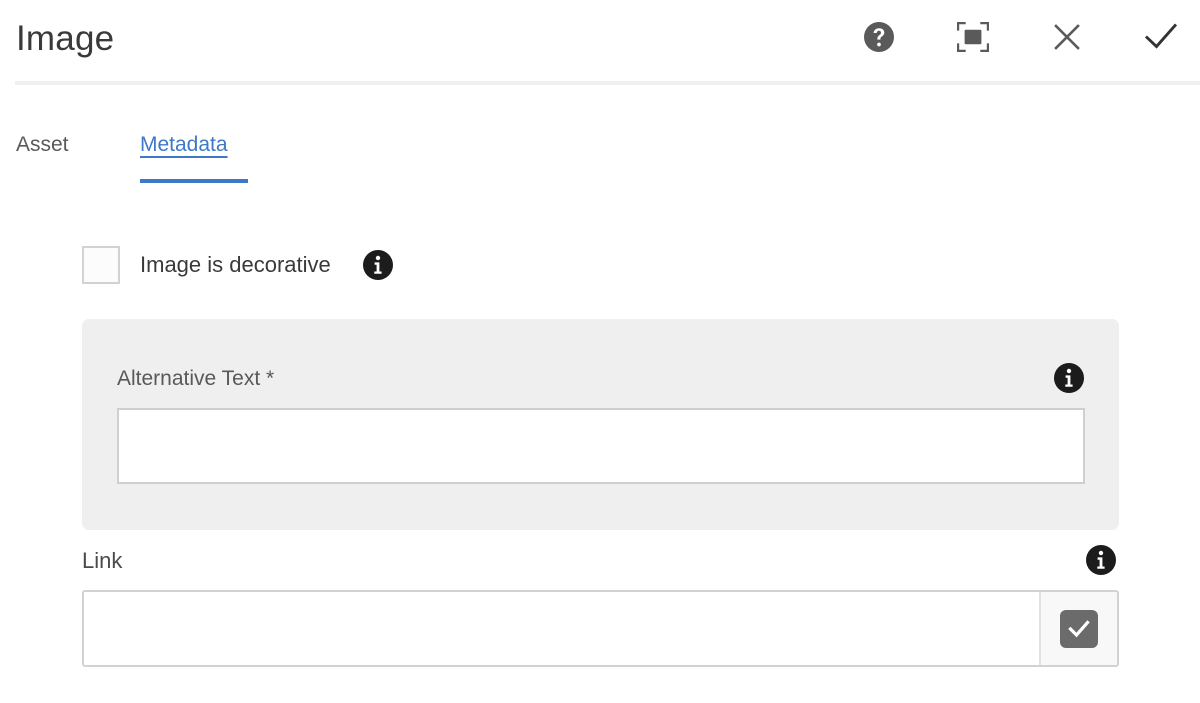 This screenshot has width=1200, height=703. Describe the element at coordinates (102, 560) in the screenshot. I see `link-label: Link` at that location.